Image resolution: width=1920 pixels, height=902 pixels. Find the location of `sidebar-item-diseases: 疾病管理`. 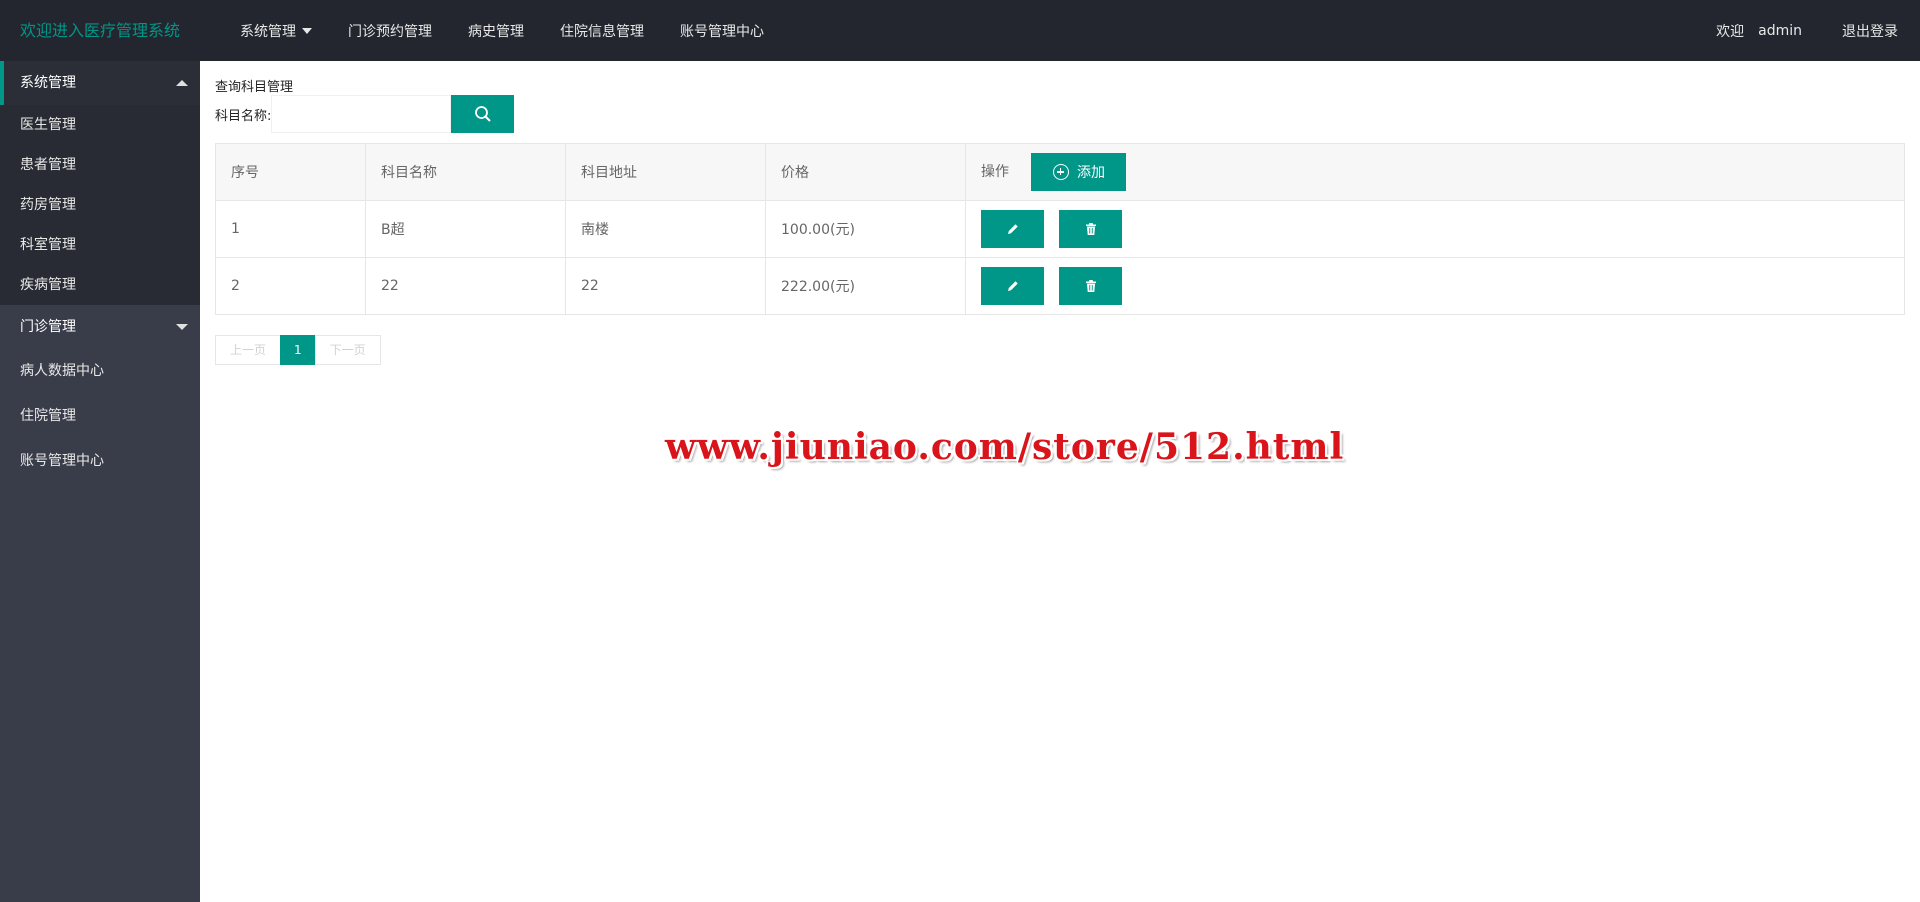

sidebar-item-diseases: 疾病管理 is located at coordinates (100, 285).